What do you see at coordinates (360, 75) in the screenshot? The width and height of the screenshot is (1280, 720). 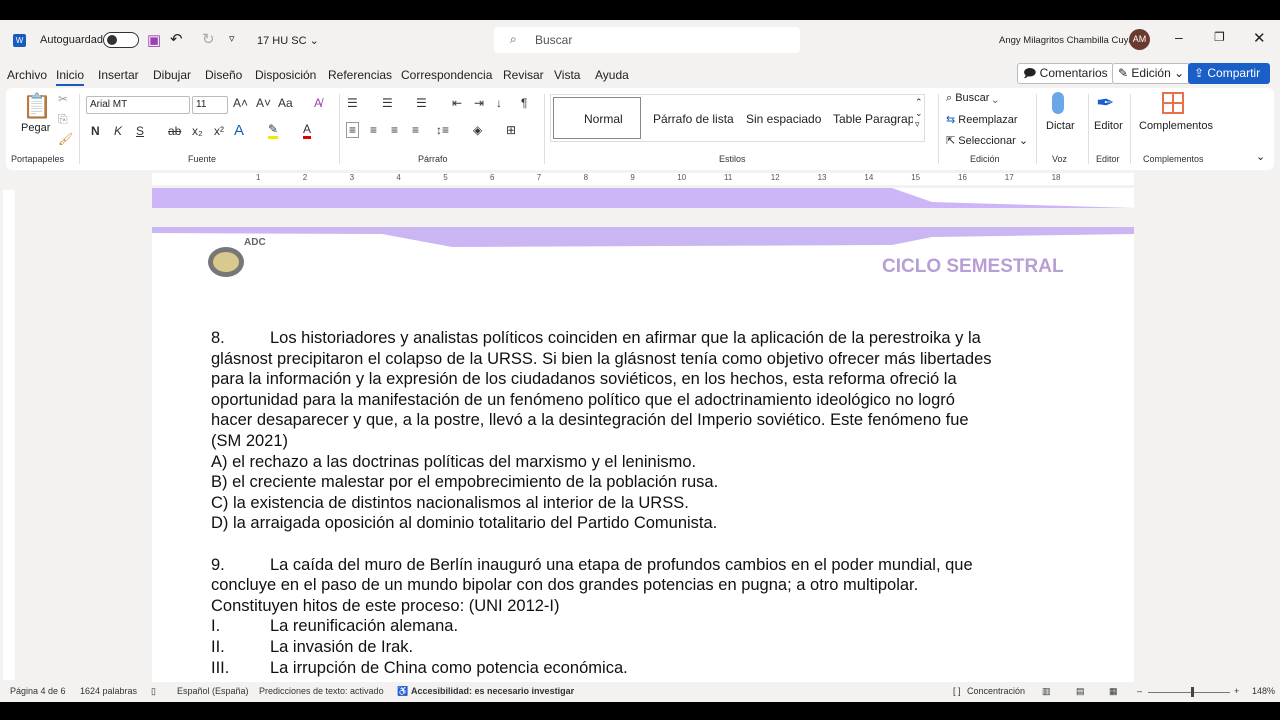 I see `tab-referencias: Referencias` at bounding box center [360, 75].